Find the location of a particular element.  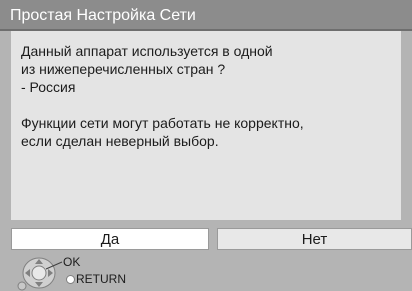

return-button-icon is located at coordinates (70, 279).